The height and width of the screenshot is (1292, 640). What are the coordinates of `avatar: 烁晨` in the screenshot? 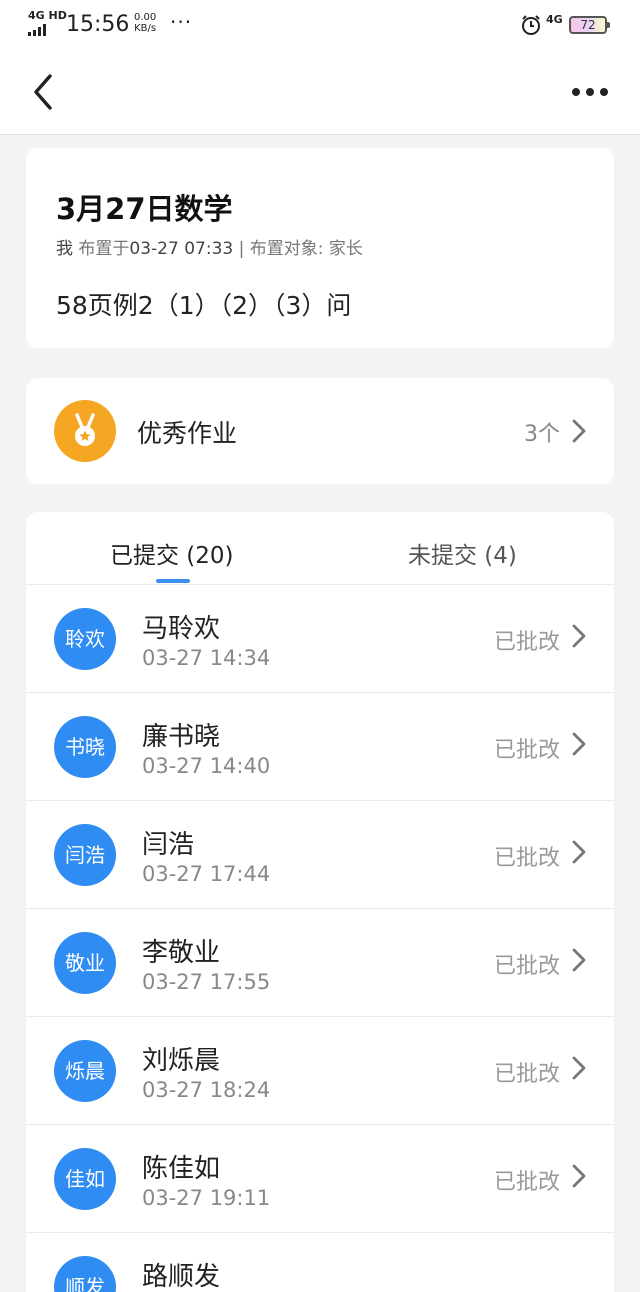 It's located at (85, 1071).